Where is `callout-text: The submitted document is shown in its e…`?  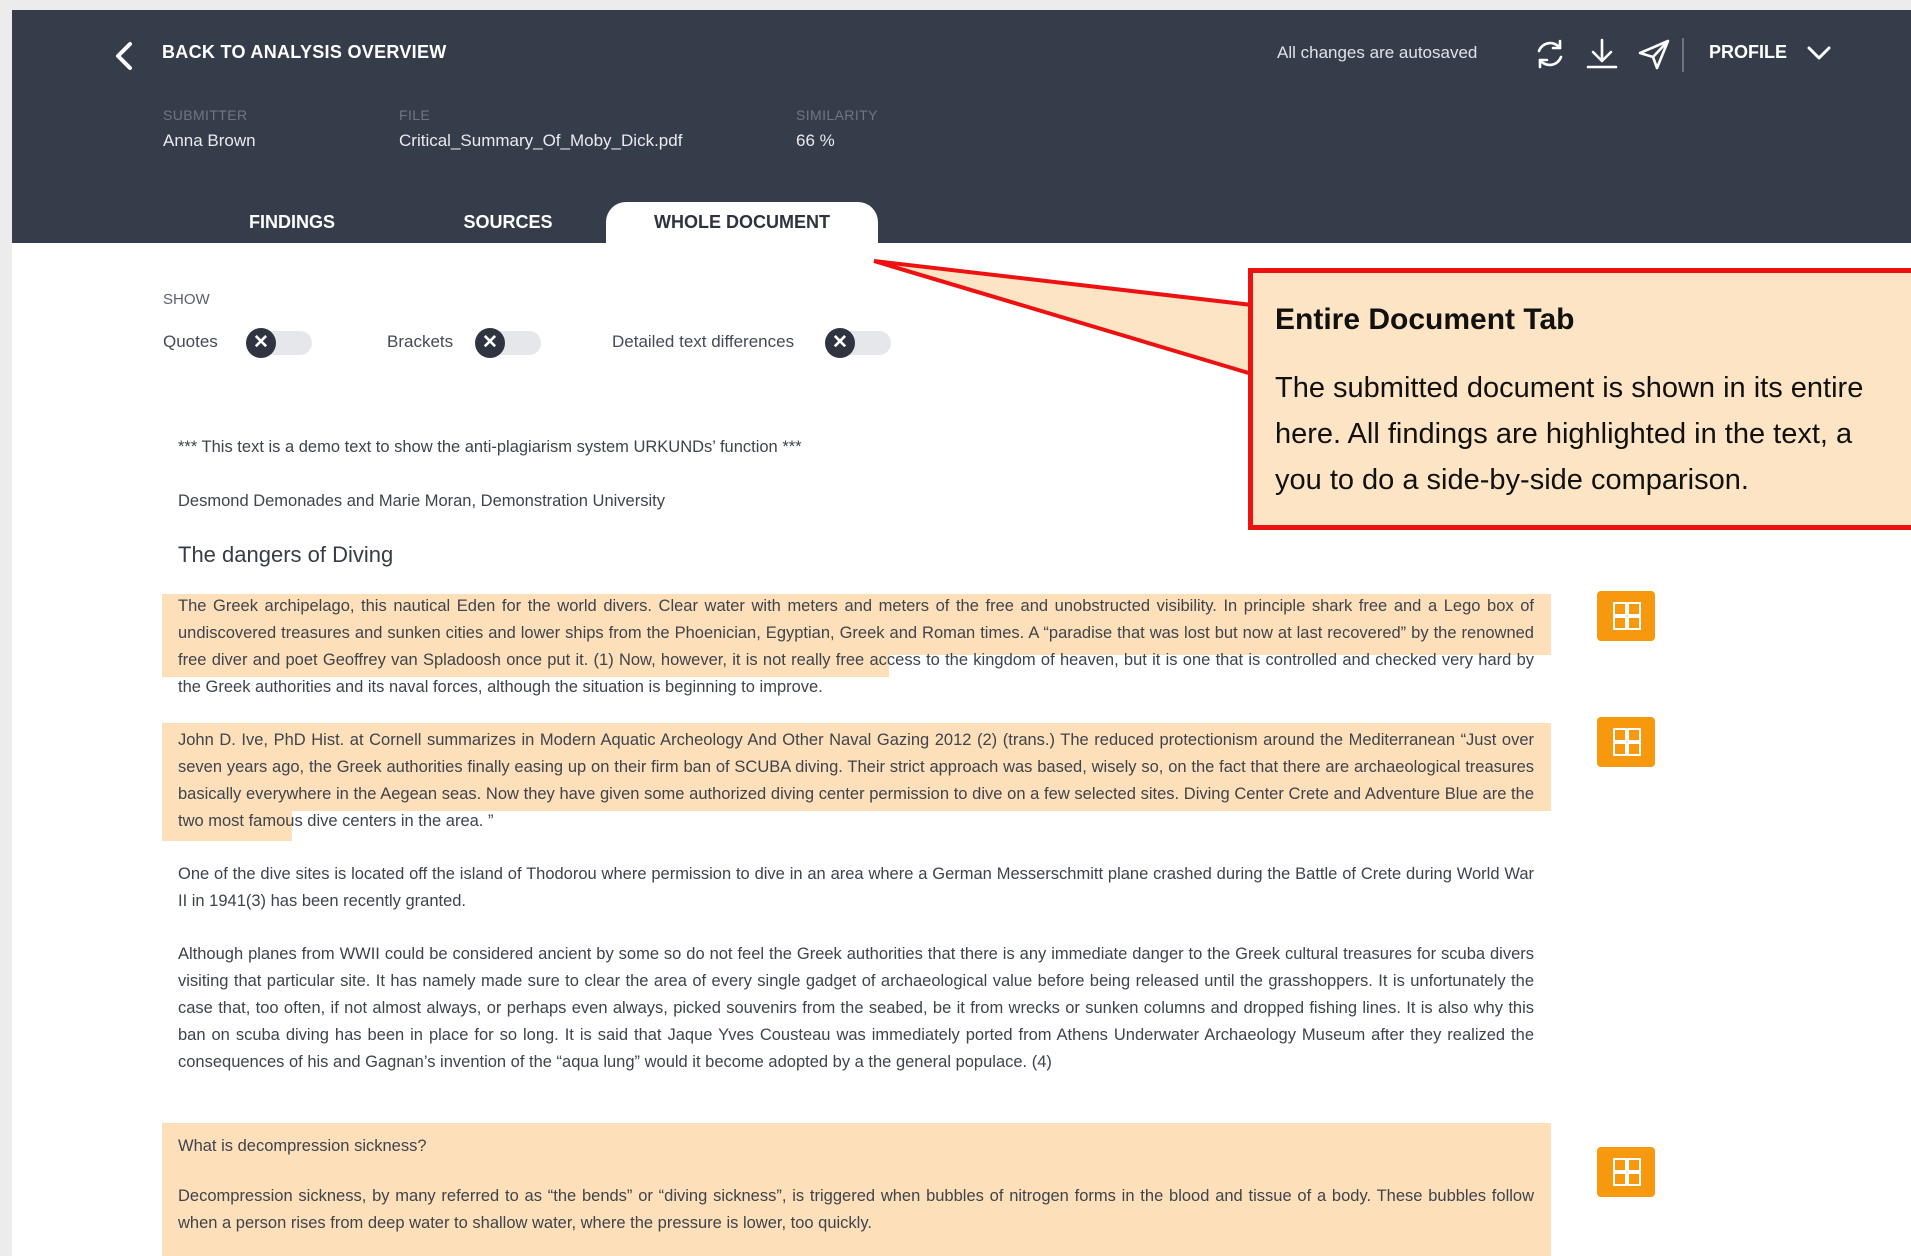 callout-text: The submitted document is shown in its e… is located at coordinates (1593, 434).